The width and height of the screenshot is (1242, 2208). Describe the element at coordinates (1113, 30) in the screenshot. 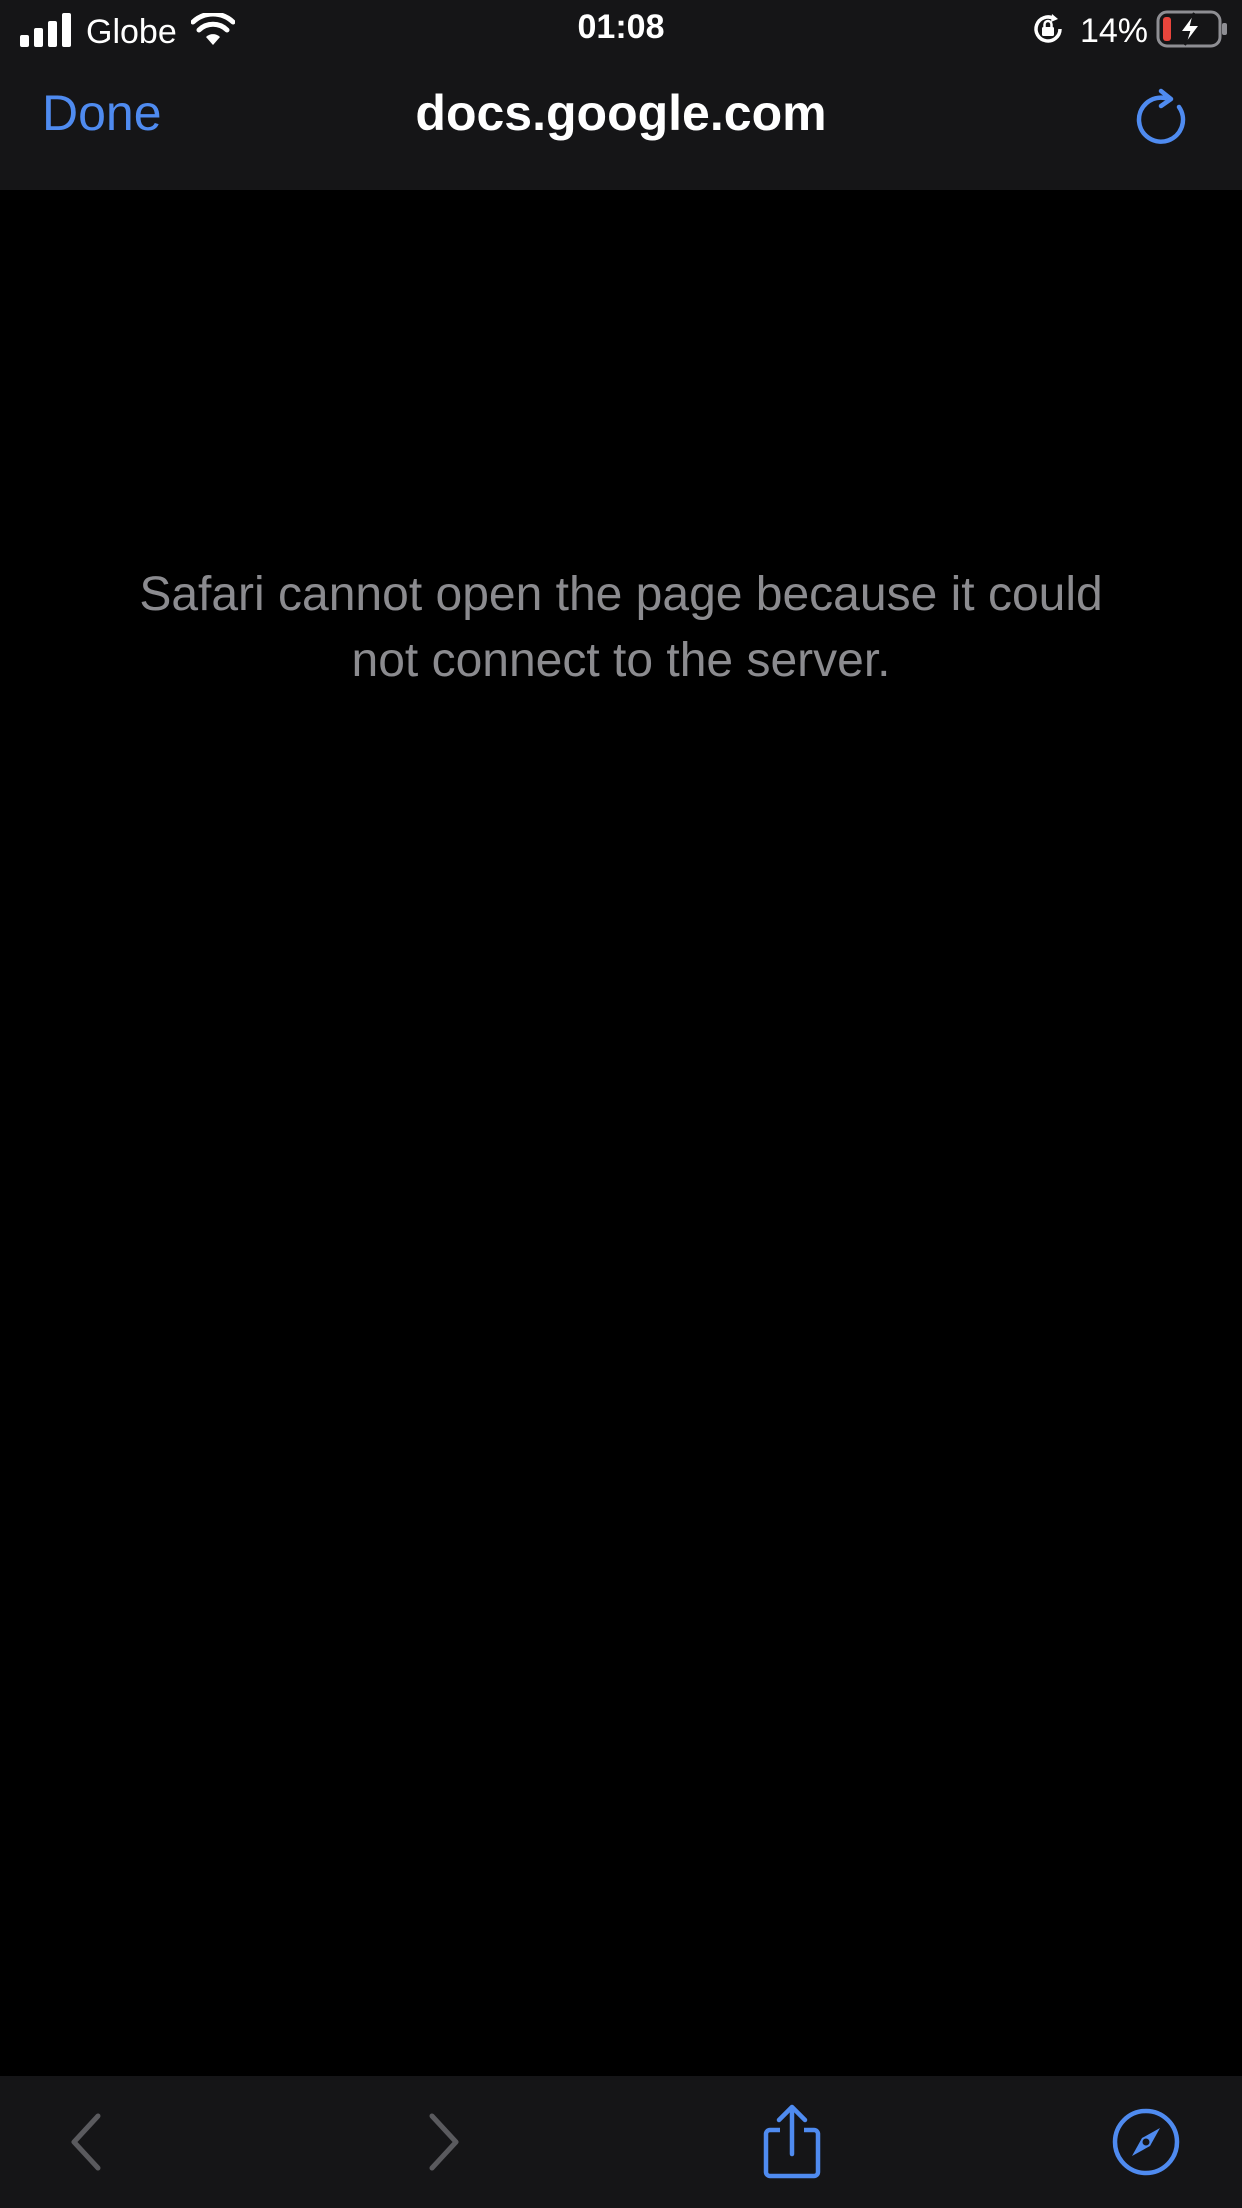

I see `battery-percent: 14%` at that location.